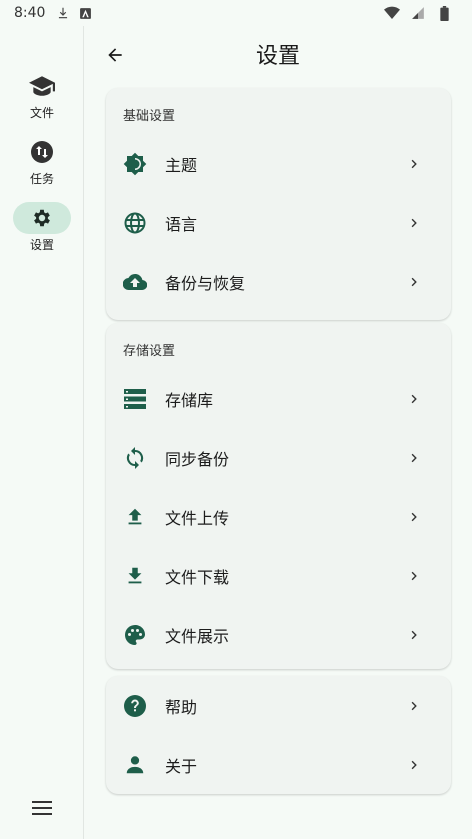  What do you see at coordinates (63, 13) in the screenshot?
I see `download-notification-icon` at bounding box center [63, 13].